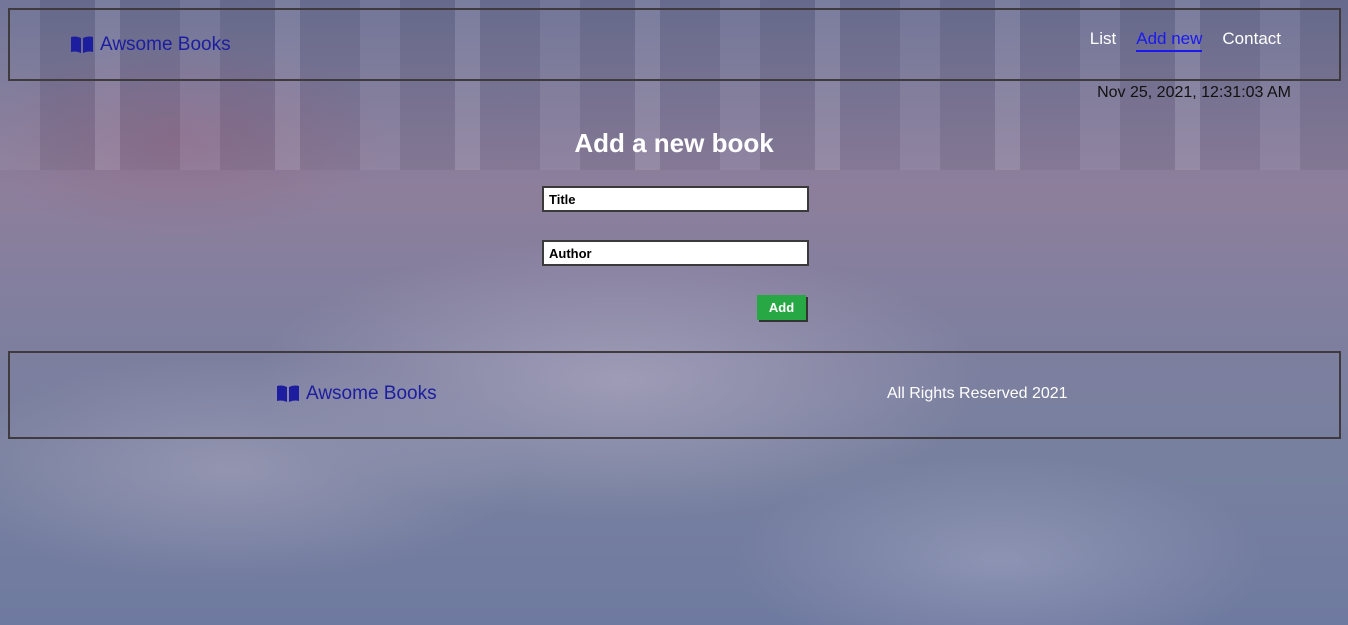 The width and height of the screenshot is (1348, 625). Describe the element at coordinates (371, 393) in the screenshot. I see `footer-brand-name: Awsome Books` at that location.